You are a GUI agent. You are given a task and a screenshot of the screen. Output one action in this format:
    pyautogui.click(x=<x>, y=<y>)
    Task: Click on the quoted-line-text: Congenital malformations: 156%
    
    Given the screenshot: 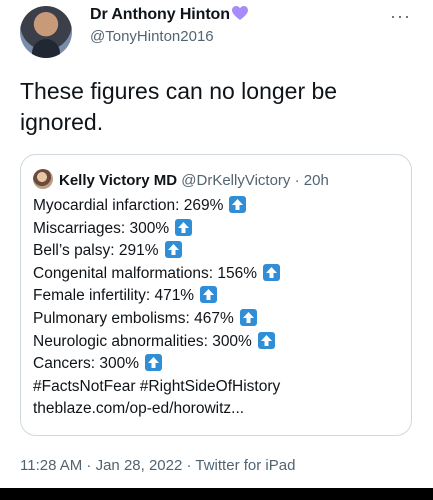 What is the action you would take?
    pyautogui.click(x=145, y=273)
    